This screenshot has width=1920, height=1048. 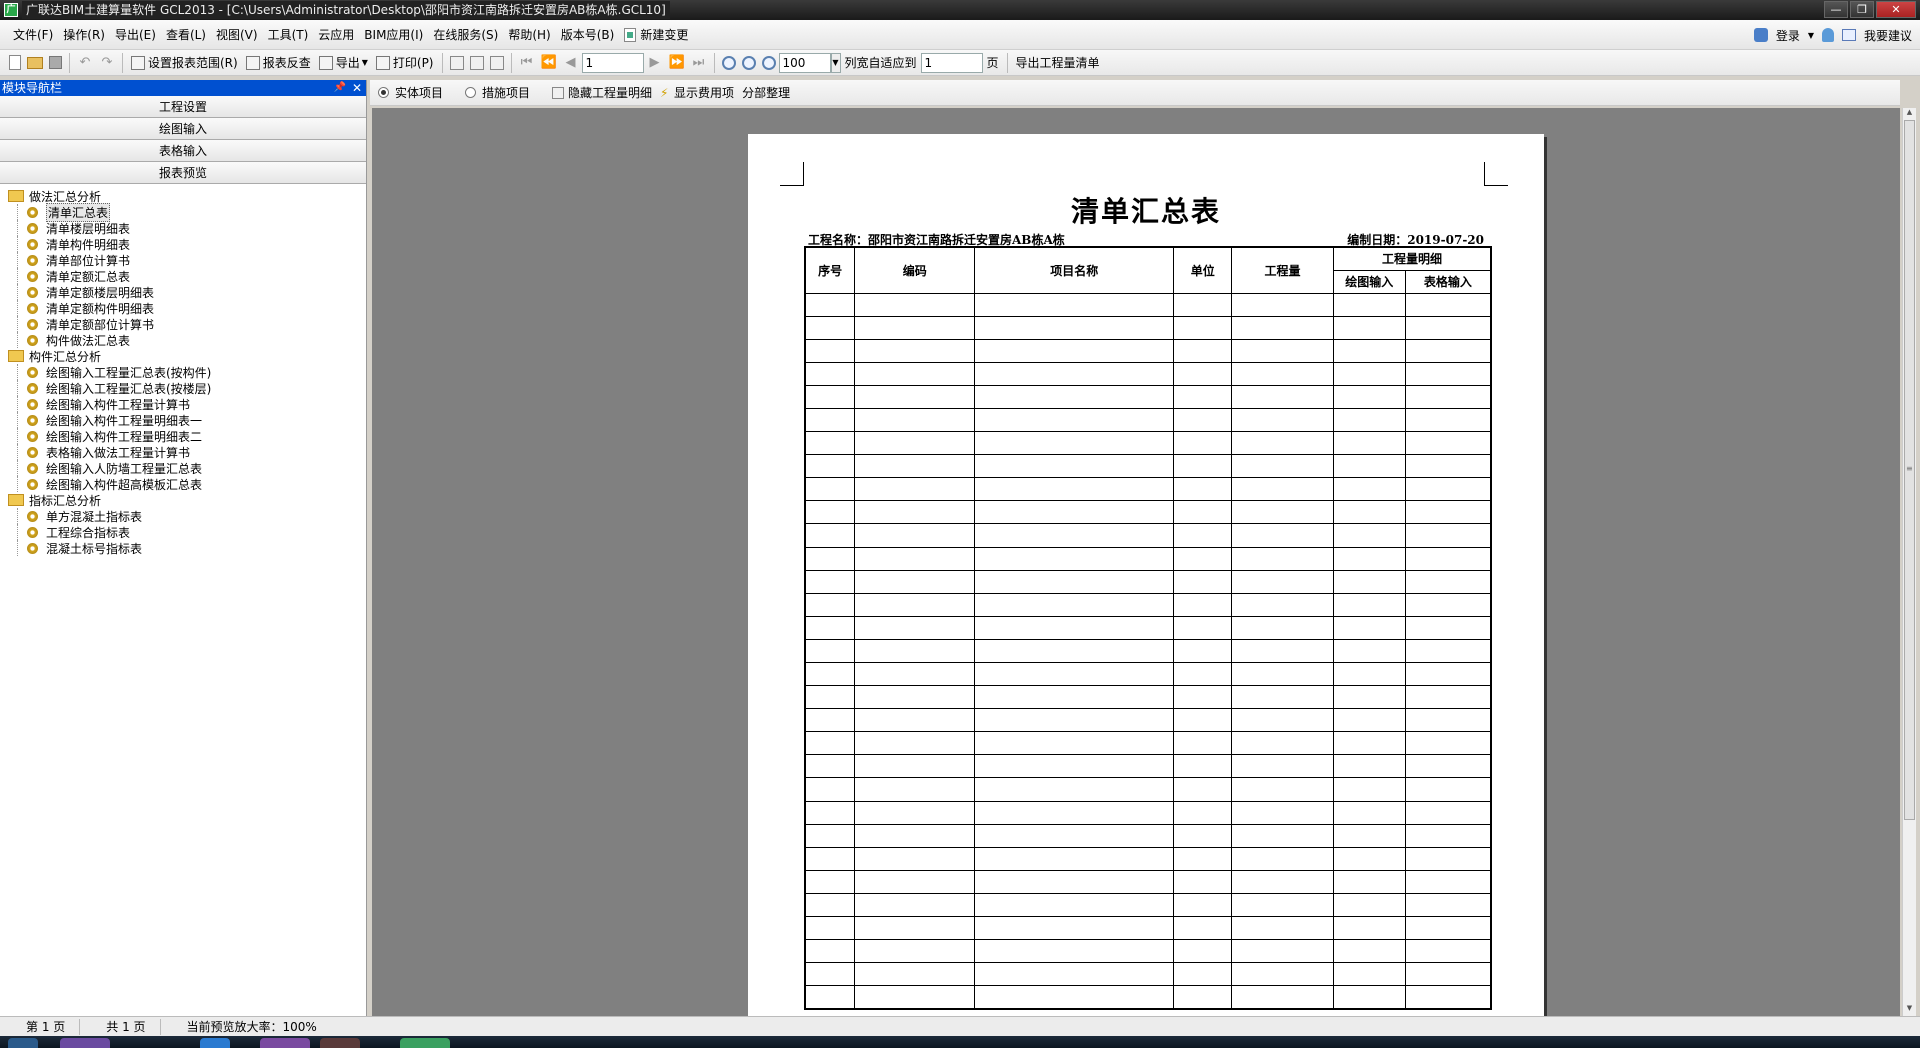 I want to click on tree-item: 绘图输入人防墙工程量汇总表, so click(x=183, y=468).